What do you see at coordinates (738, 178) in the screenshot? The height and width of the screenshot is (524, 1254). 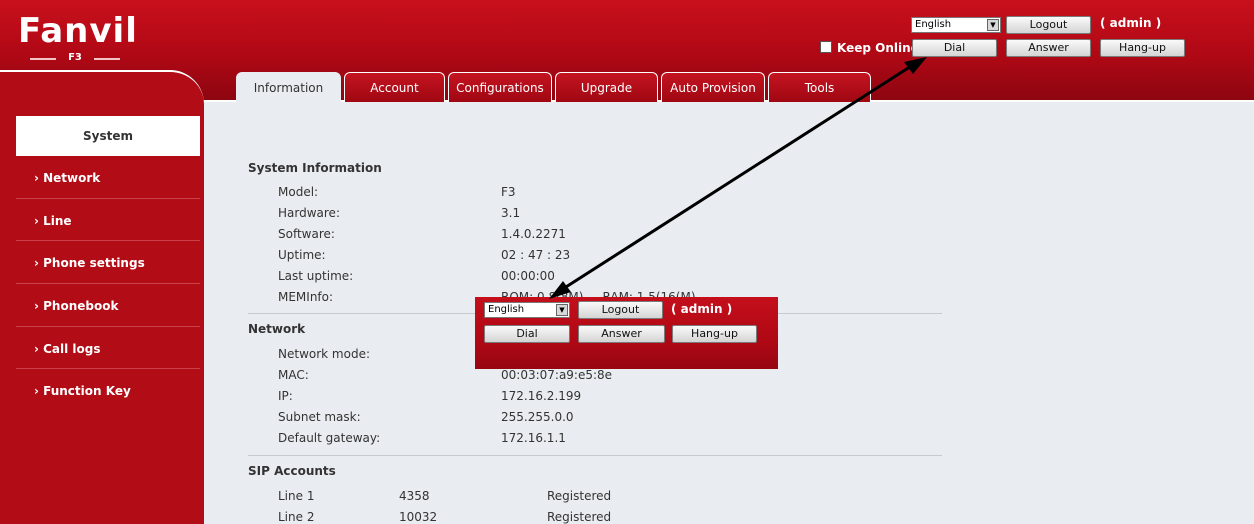 I see `annotation-arrow-icon` at bounding box center [738, 178].